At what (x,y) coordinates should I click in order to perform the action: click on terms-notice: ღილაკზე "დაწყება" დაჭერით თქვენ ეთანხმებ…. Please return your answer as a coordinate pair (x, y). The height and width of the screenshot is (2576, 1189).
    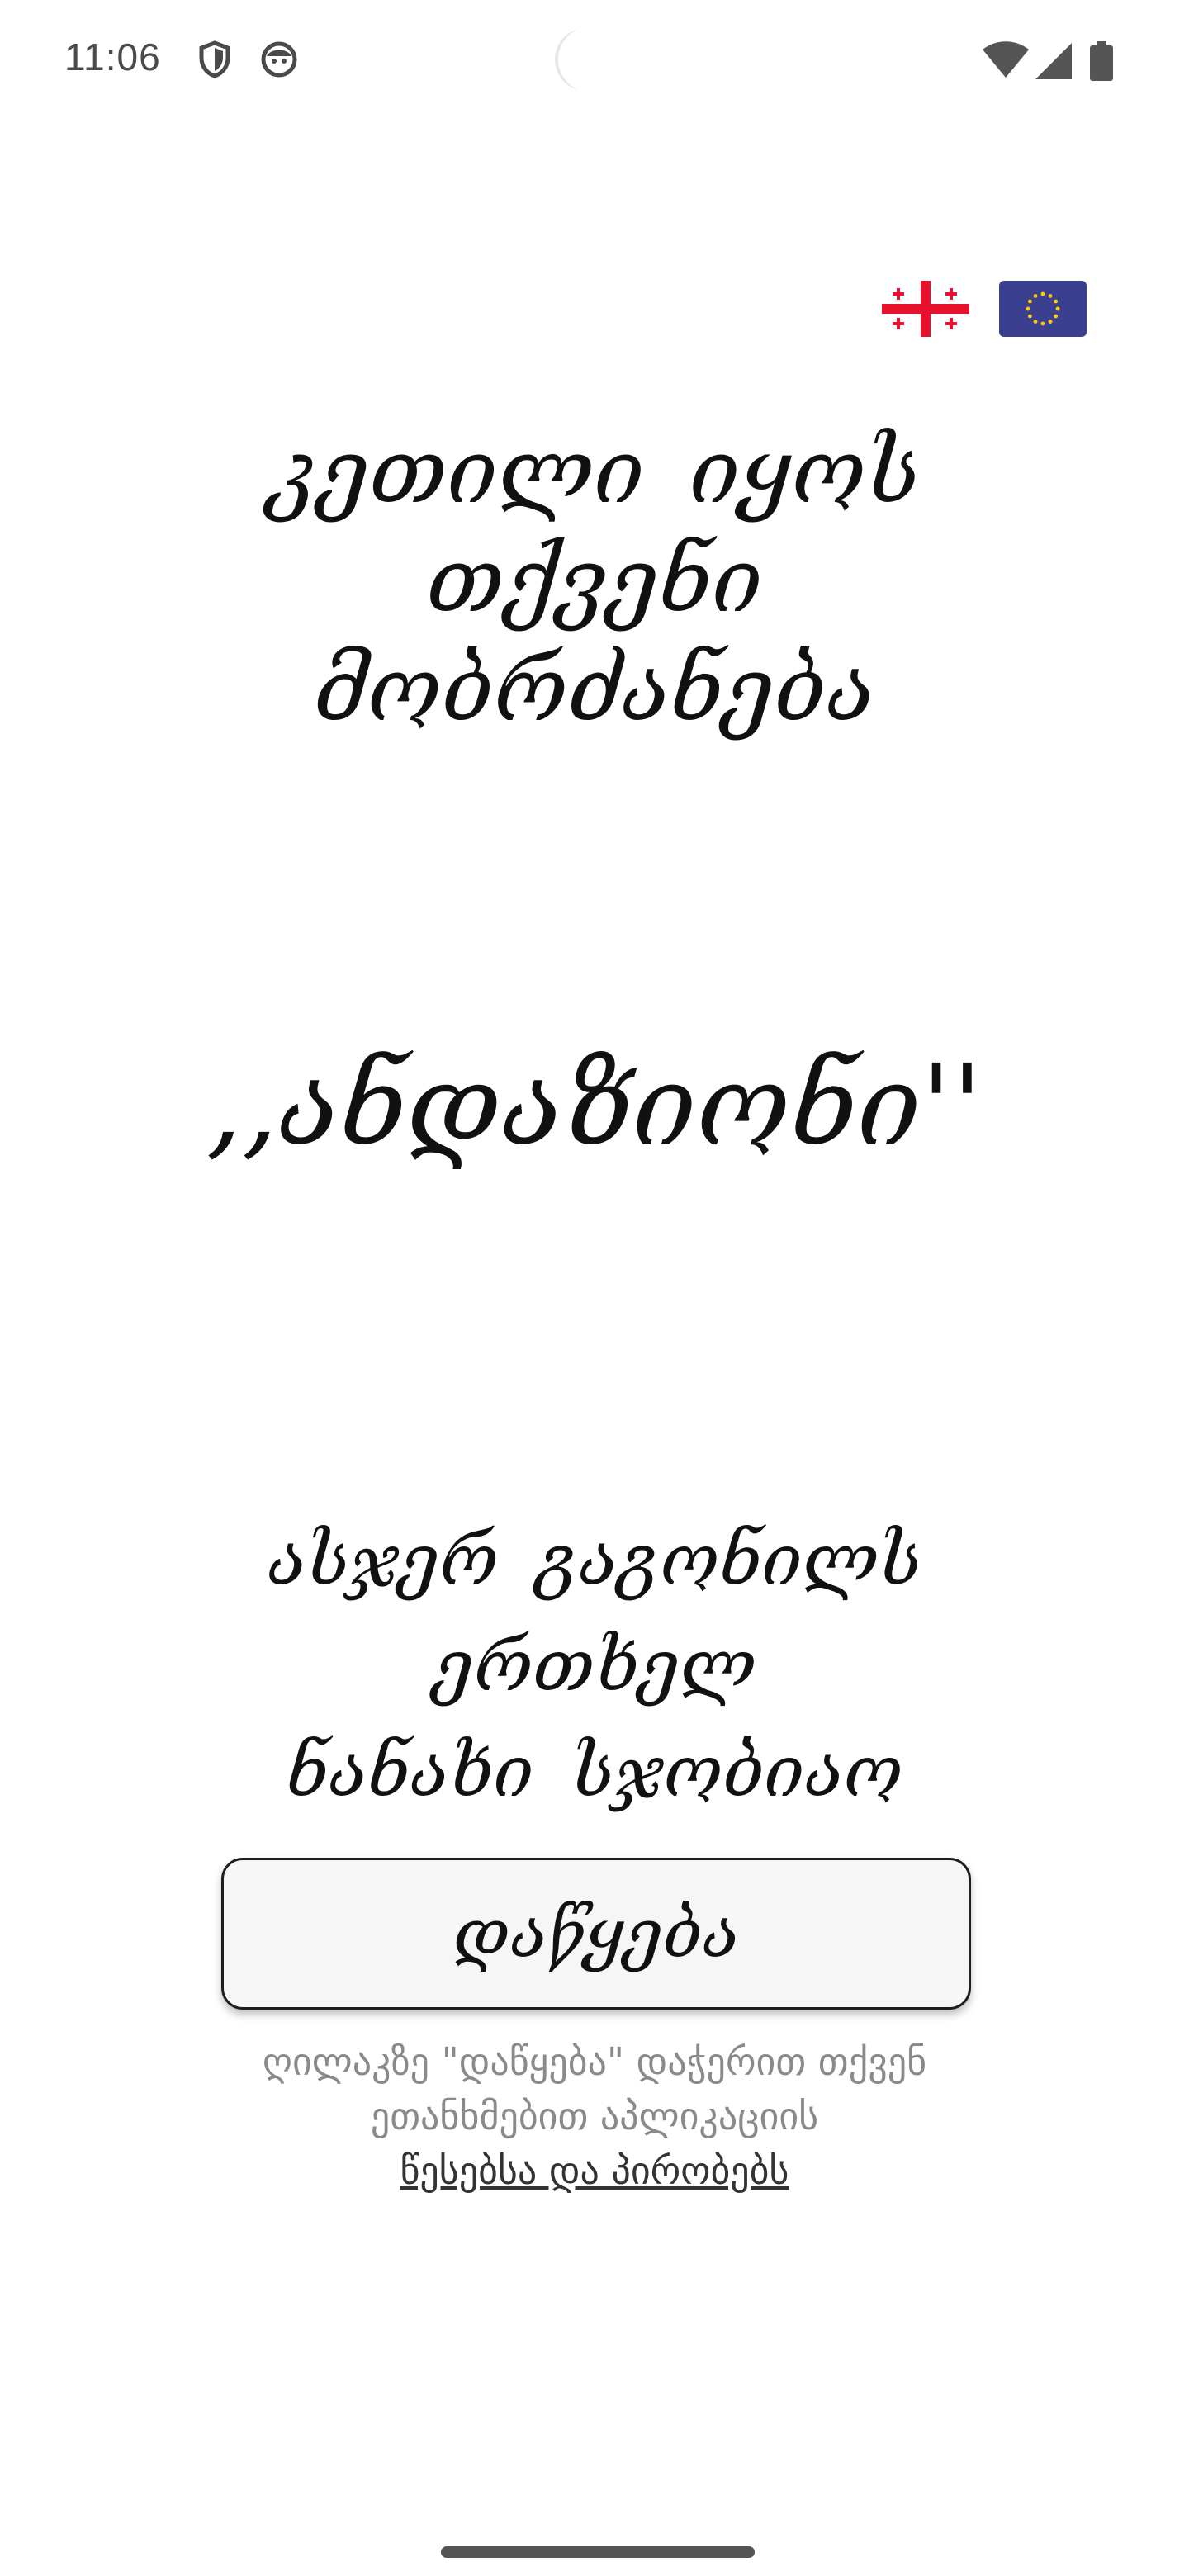
    Looking at the image, I should click on (594, 2116).